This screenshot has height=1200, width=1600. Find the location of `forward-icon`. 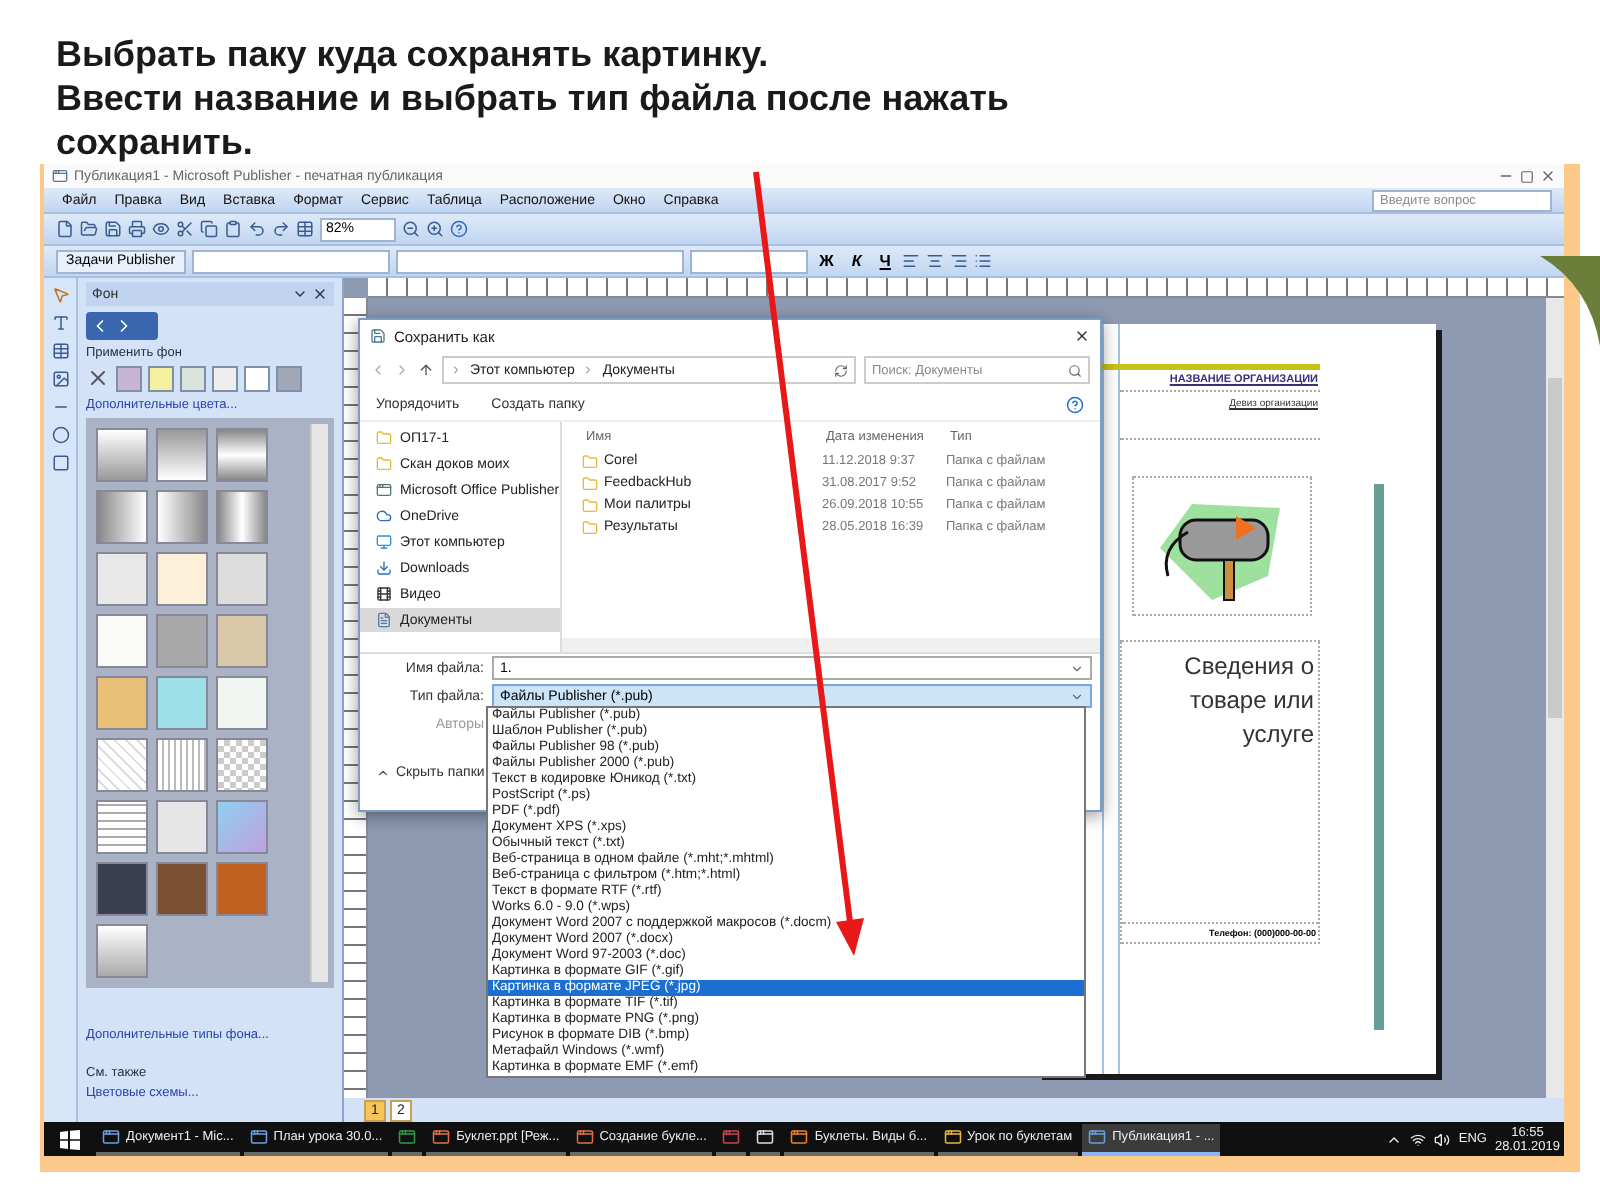

forward-icon is located at coordinates (402, 370).